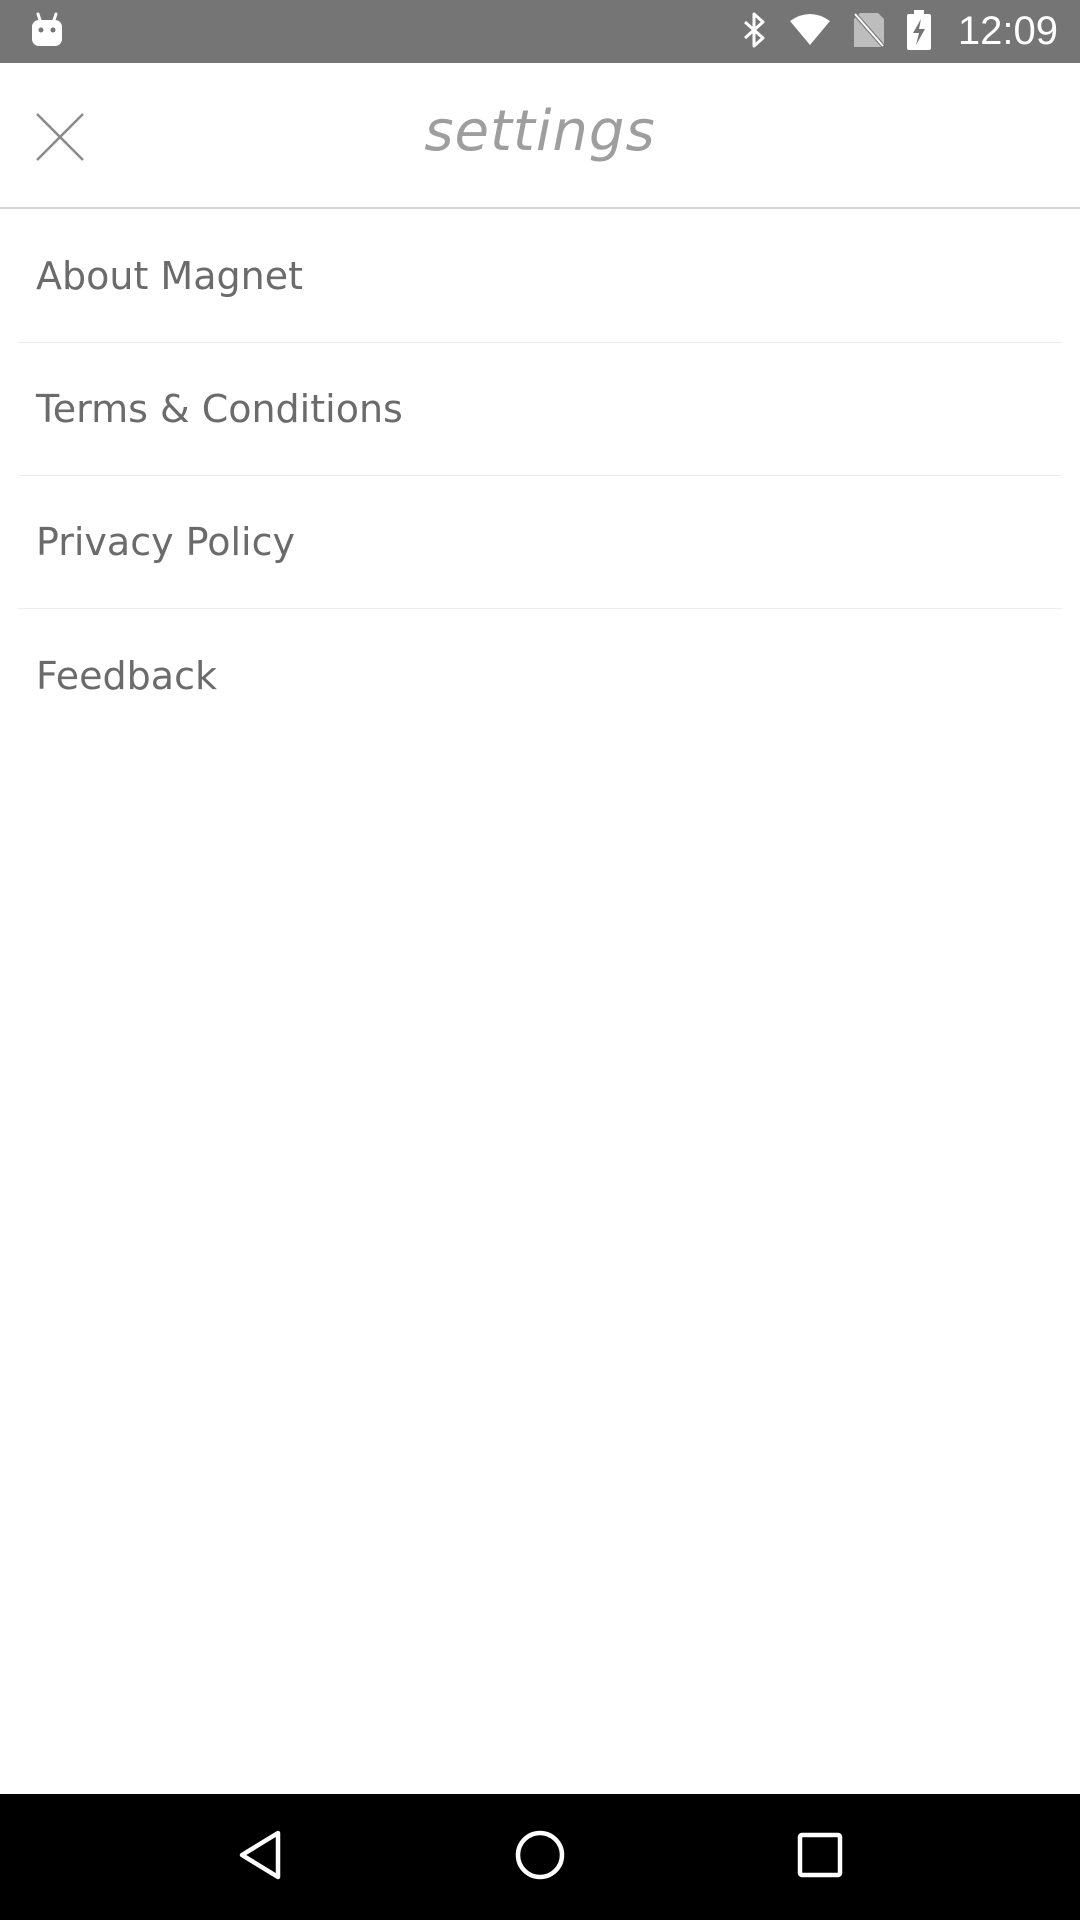 This screenshot has width=1080, height=1920. What do you see at coordinates (755, 32) in the screenshot?
I see `bluetooth-icon` at bounding box center [755, 32].